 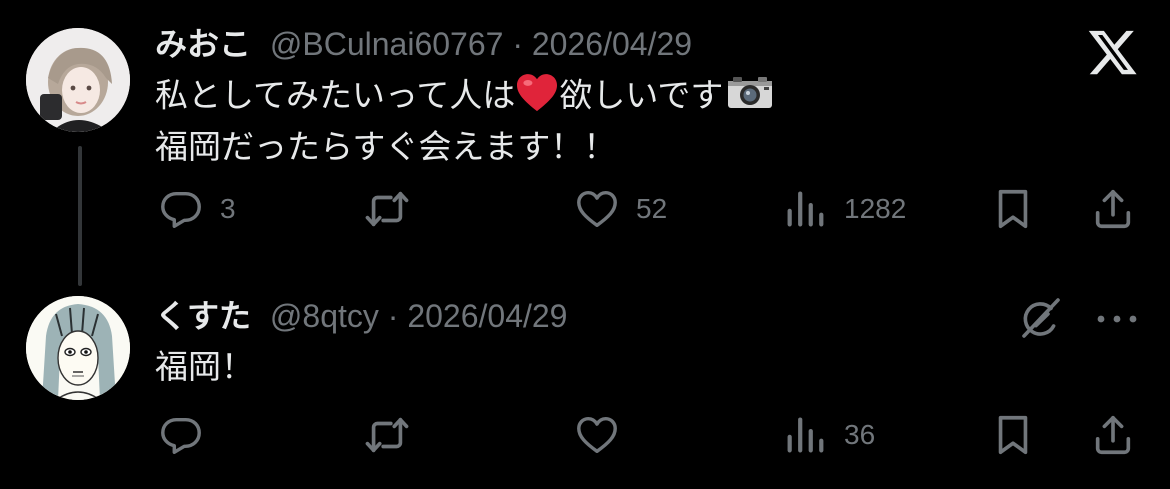 What do you see at coordinates (828, 435) in the screenshot?
I see `views-button: 36` at bounding box center [828, 435].